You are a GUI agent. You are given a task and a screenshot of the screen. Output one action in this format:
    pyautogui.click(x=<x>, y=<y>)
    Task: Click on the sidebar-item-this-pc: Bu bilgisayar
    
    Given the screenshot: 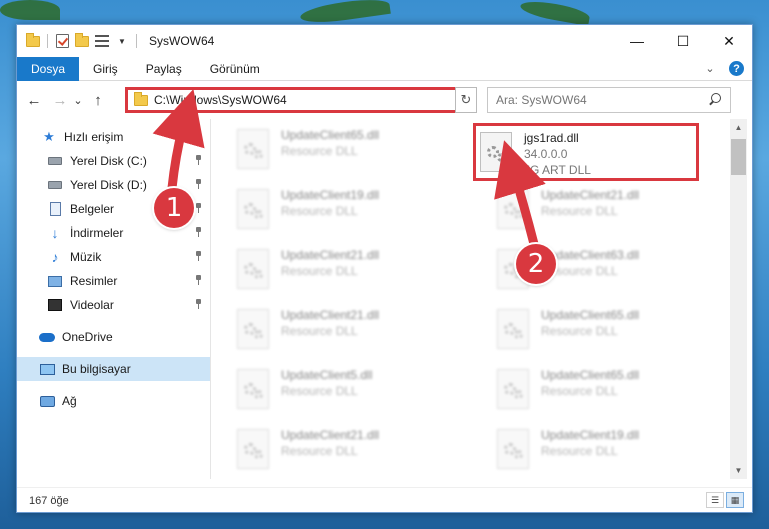 What is the action you would take?
    pyautogui.click(x=113, y=369)
    